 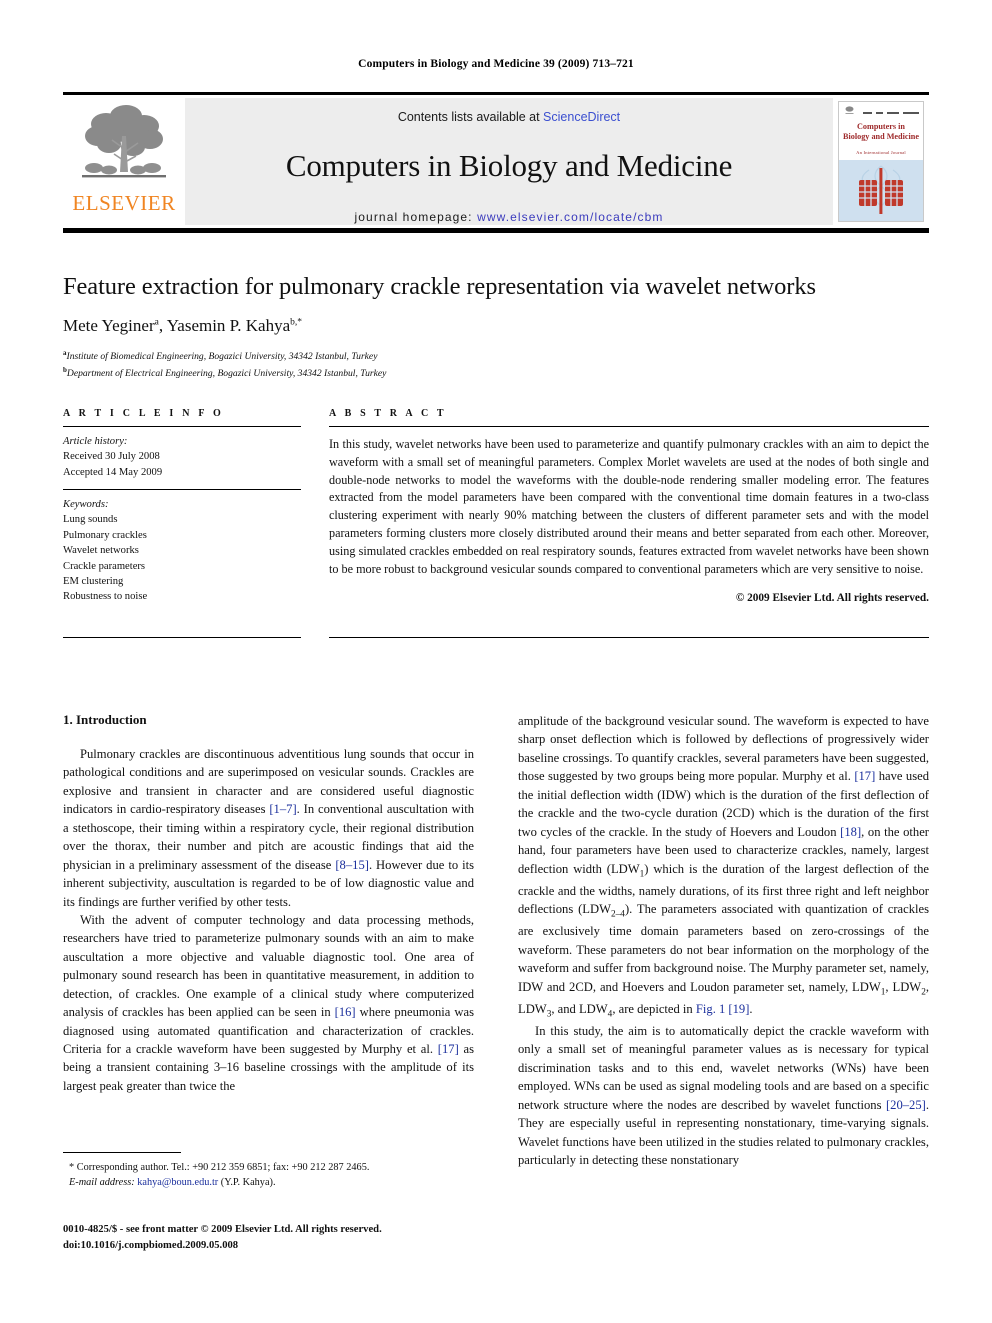 What do you see at coordinates (95, 441) in the screenshot?
I see `article-history-label: Article history:` at bounding box center [95, 441].